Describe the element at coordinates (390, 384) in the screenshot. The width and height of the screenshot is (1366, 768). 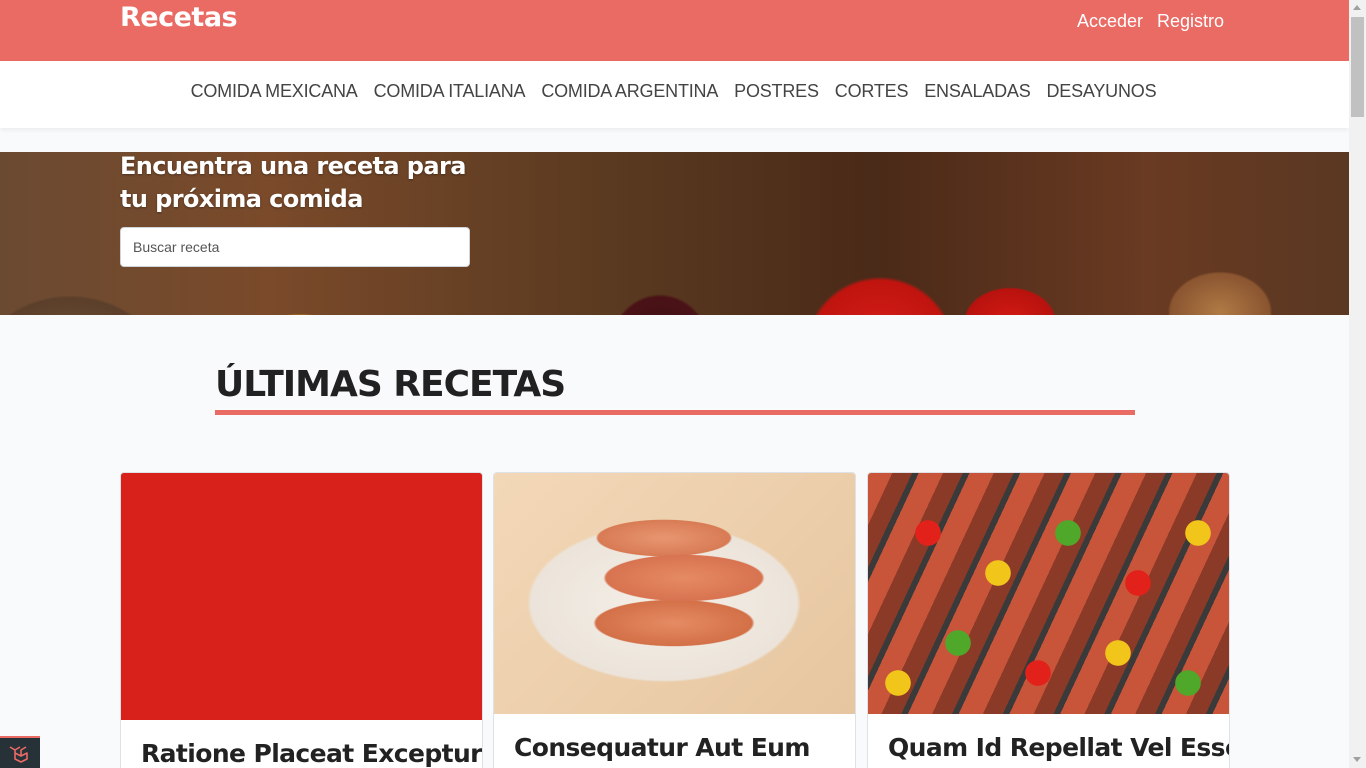
I see `section-title: ÚLTIMAS RECETAS` at that location.